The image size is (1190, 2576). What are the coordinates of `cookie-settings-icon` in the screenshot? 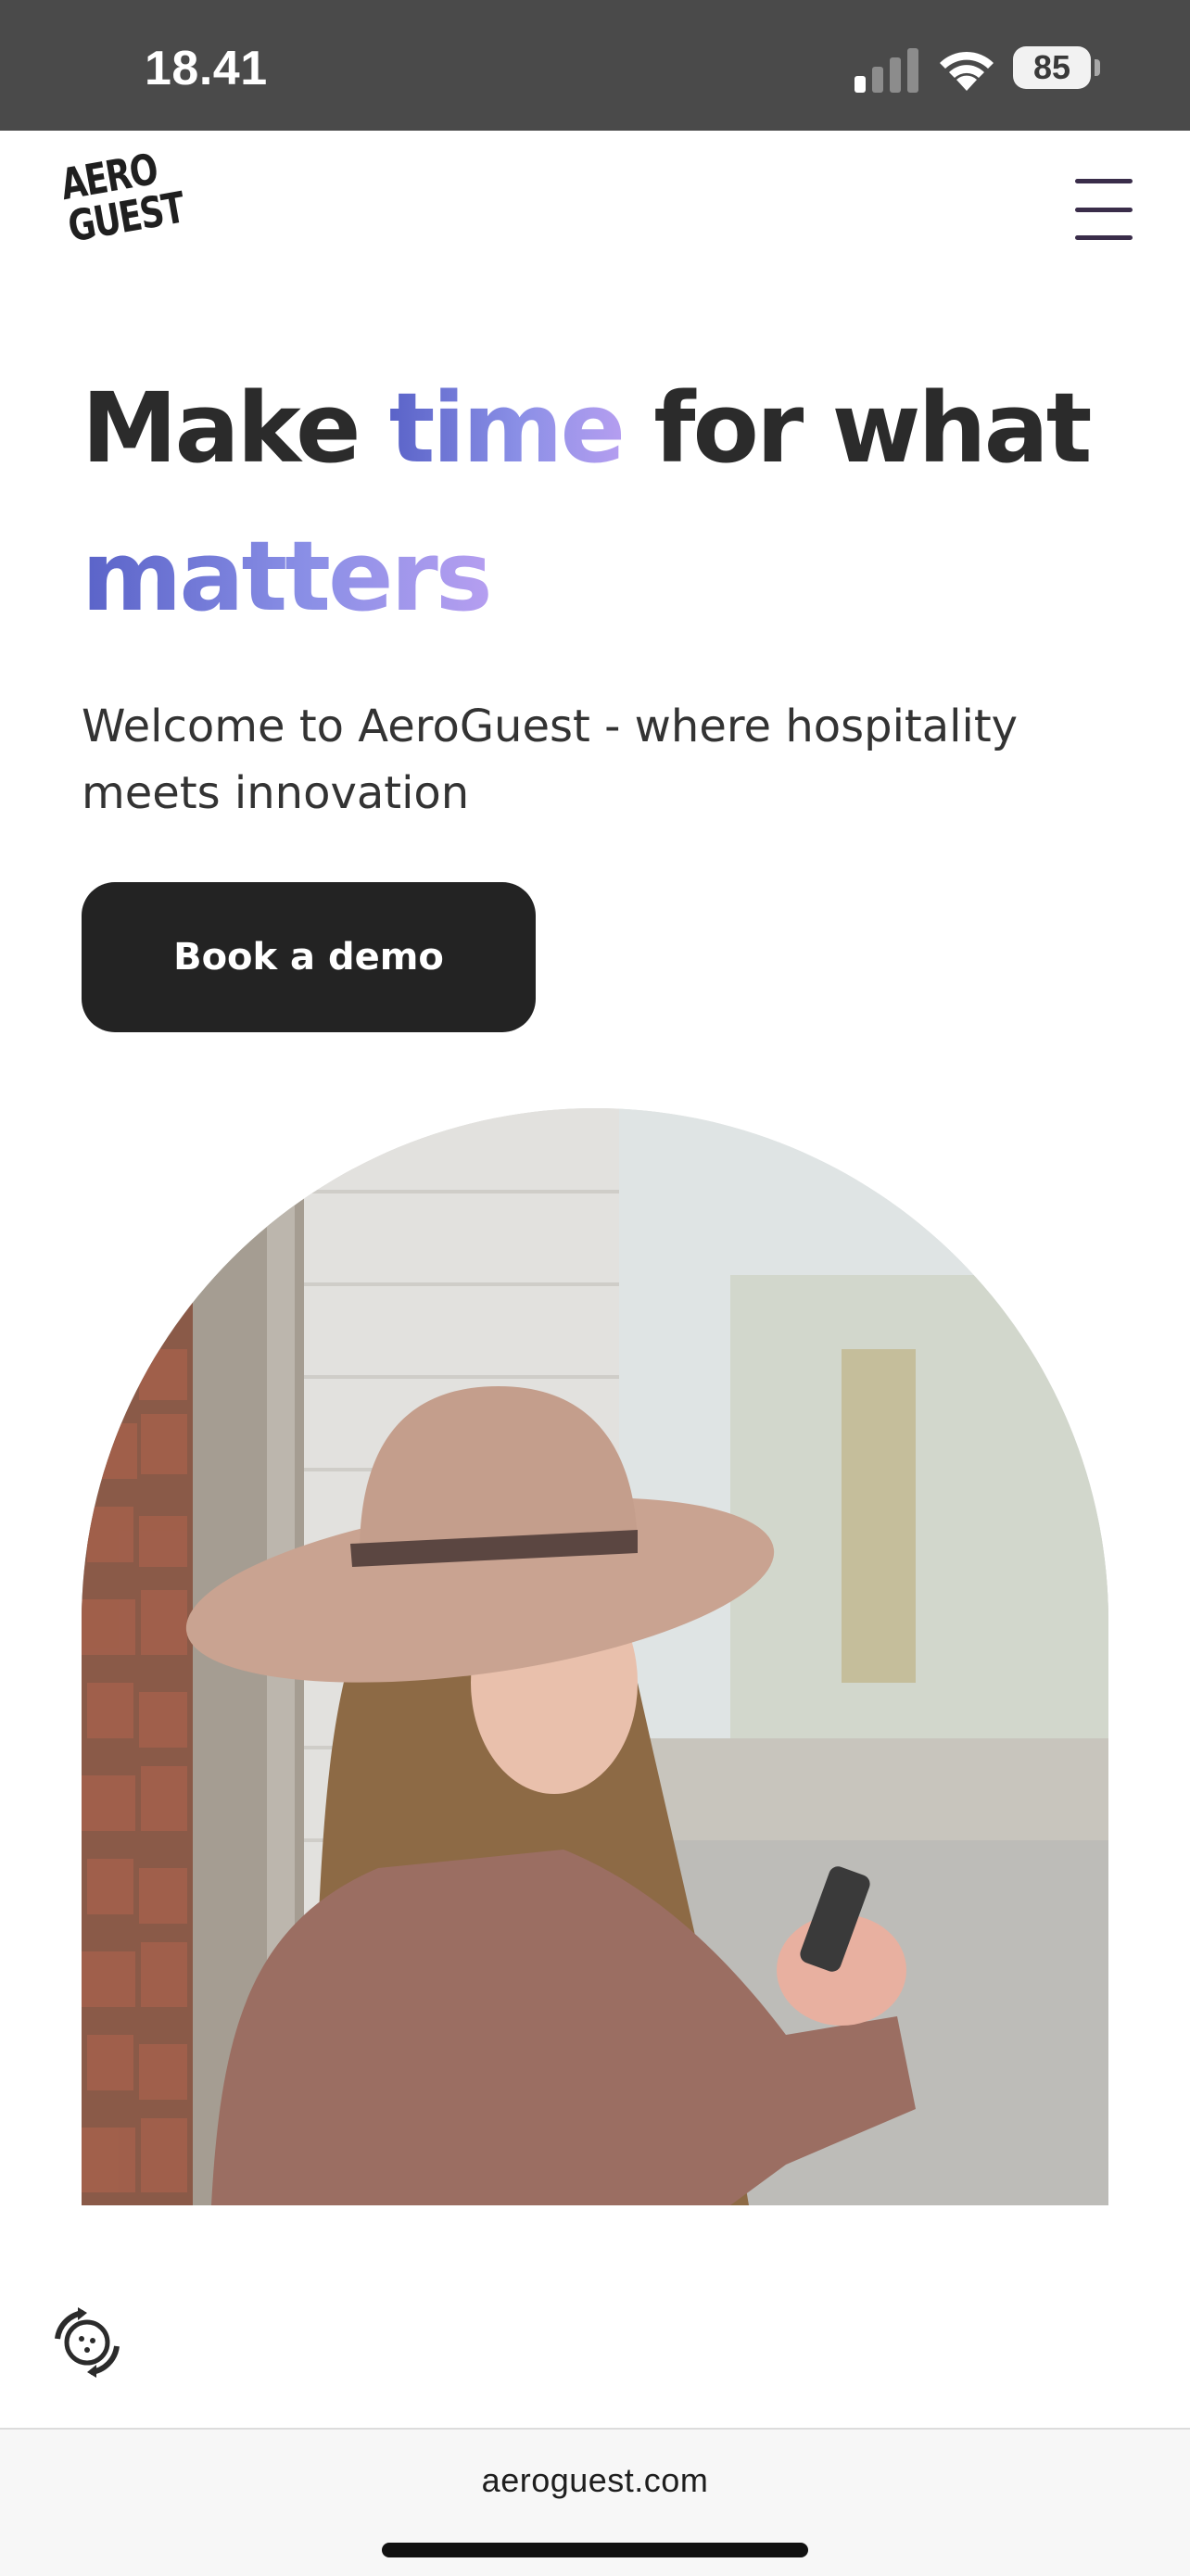 It's located at (87, 2343).